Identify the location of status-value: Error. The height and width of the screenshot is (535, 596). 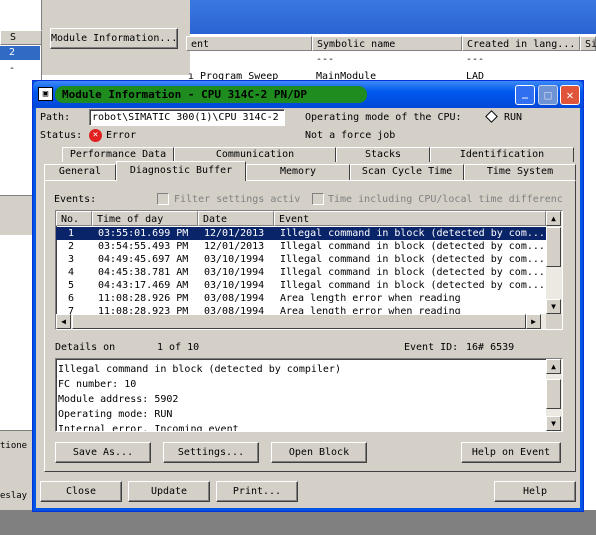
(121, 135).